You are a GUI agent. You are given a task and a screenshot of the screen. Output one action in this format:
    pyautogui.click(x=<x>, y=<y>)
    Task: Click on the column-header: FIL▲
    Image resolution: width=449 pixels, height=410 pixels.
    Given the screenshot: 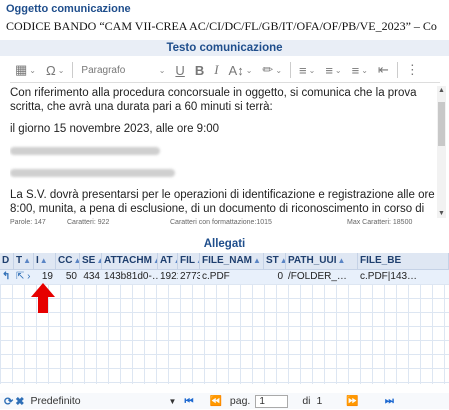 What is the action you would take?
    pyautogui.click(x=189, y=261)
    